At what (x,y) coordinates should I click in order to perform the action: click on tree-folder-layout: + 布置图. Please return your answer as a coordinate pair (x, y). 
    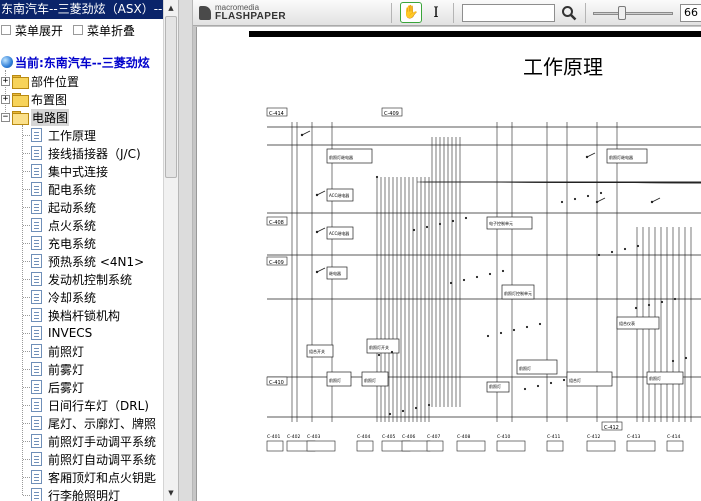
    Looking at the image, I should click on (34, 99).